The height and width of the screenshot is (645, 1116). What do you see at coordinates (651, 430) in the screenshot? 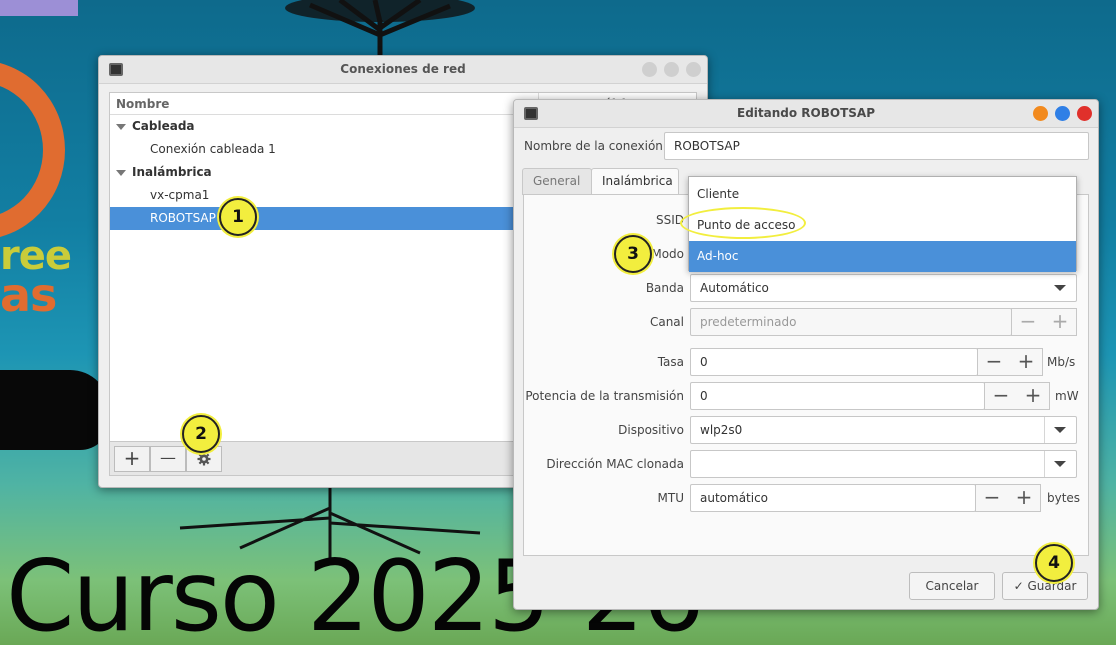
I see `device-label: Dispositivo` at bounding box center [651, 430].